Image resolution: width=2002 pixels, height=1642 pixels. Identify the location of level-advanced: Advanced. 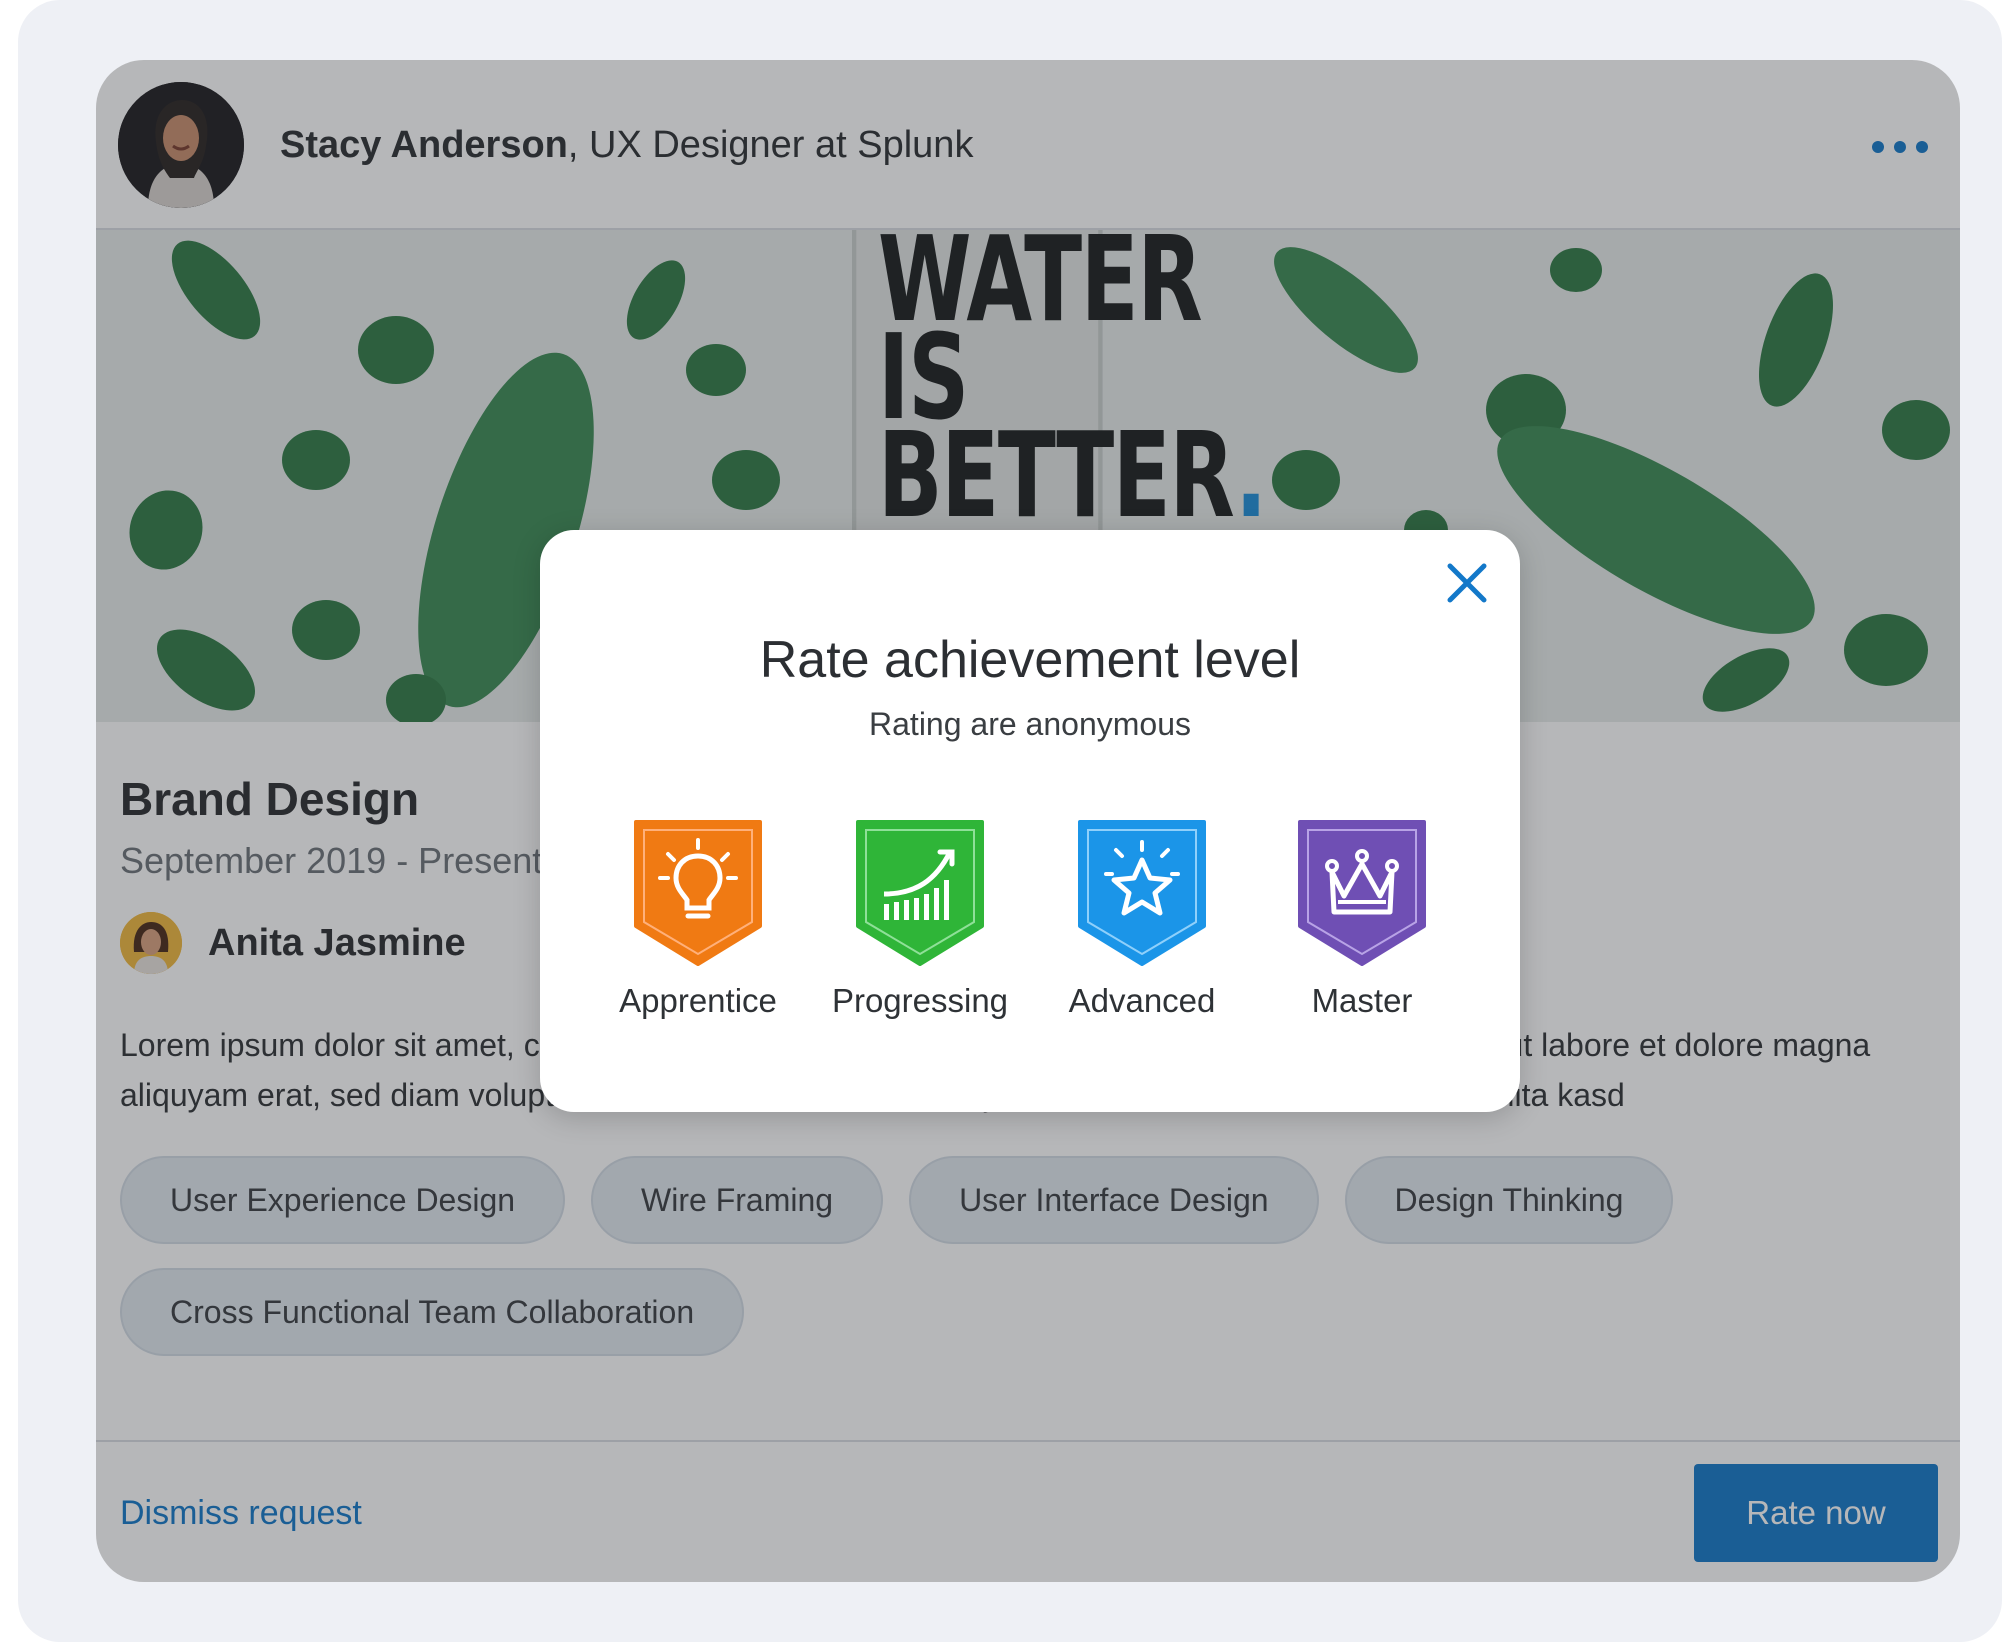
(1142, 918).